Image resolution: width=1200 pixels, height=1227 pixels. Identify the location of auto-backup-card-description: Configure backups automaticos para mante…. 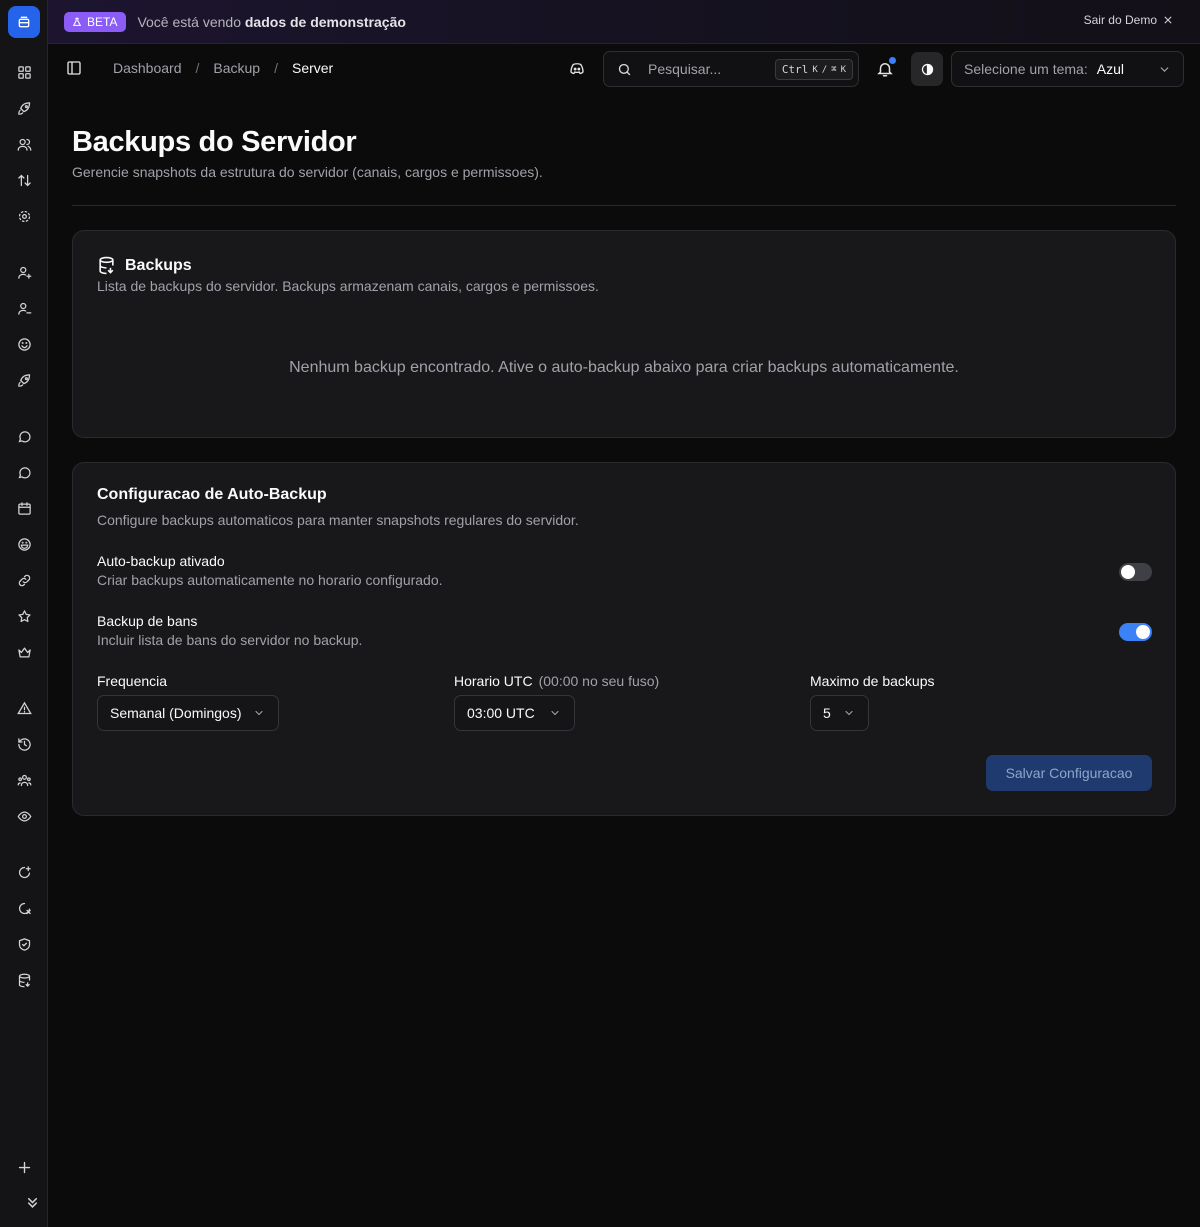
(338, 520).